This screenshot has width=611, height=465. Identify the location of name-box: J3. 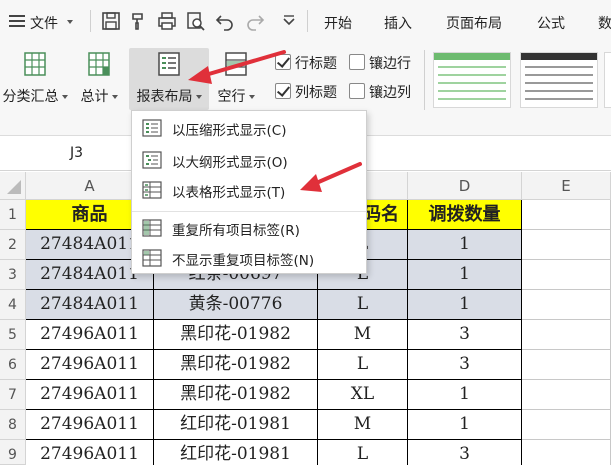
(76, 153).